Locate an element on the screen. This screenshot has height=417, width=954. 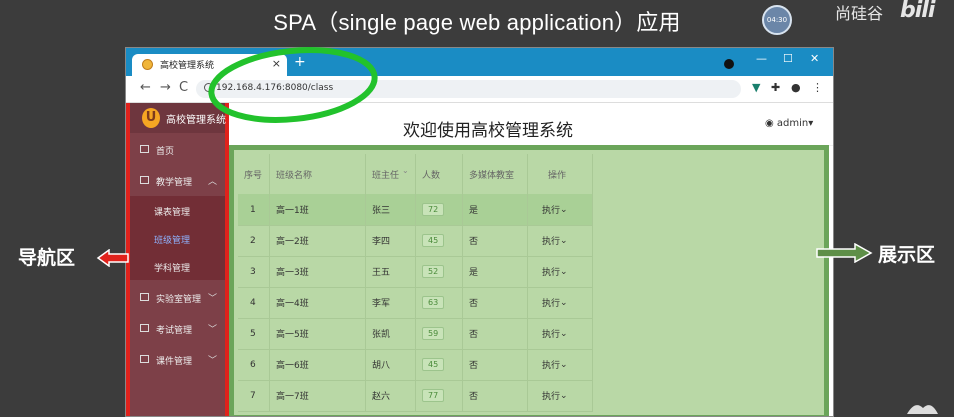
maximize-button: ☐ is located at coordinates (788, 58).